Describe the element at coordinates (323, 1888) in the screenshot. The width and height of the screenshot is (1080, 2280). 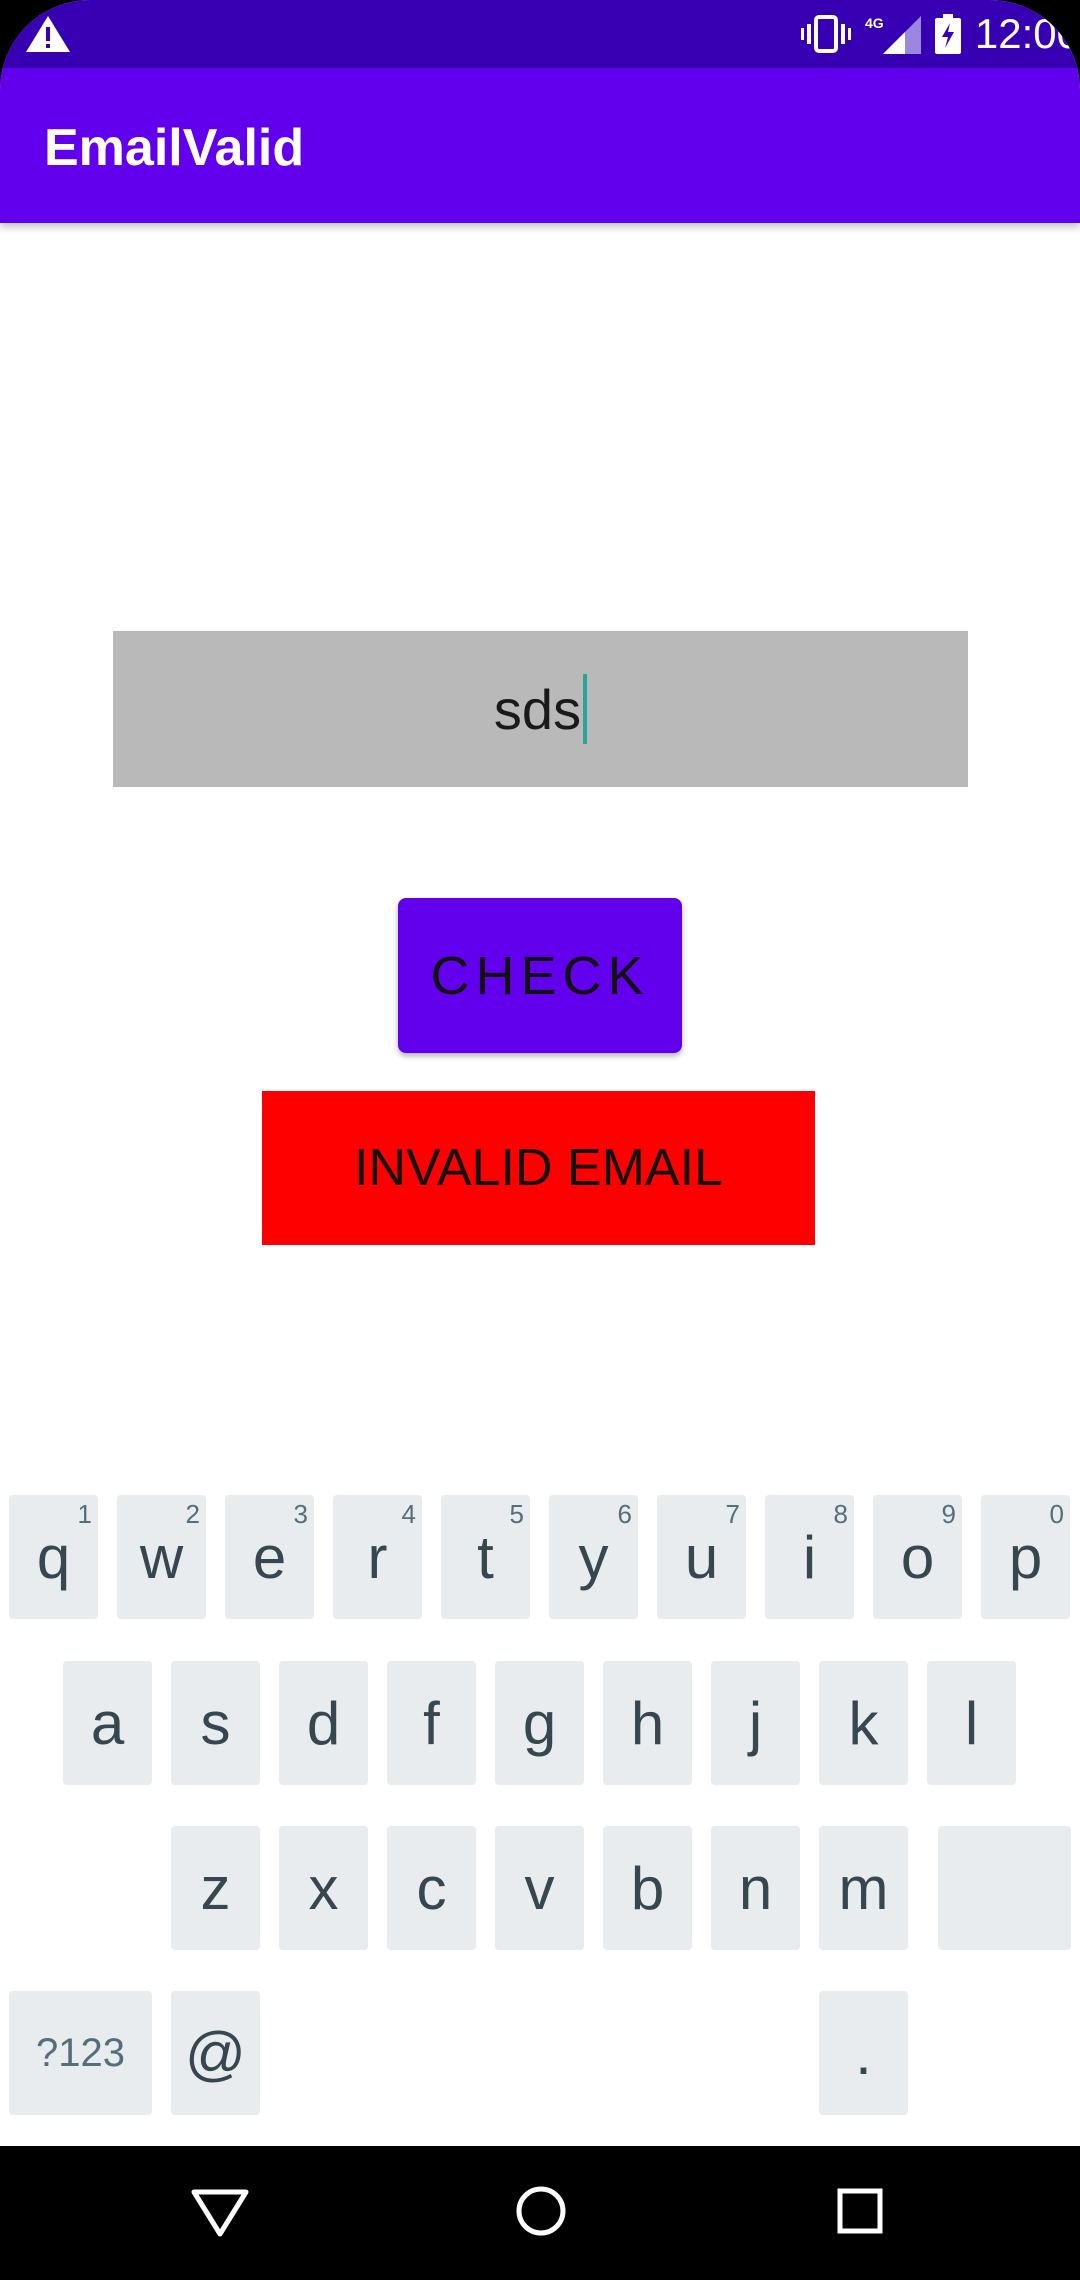
I see `key-x: x` at that location.